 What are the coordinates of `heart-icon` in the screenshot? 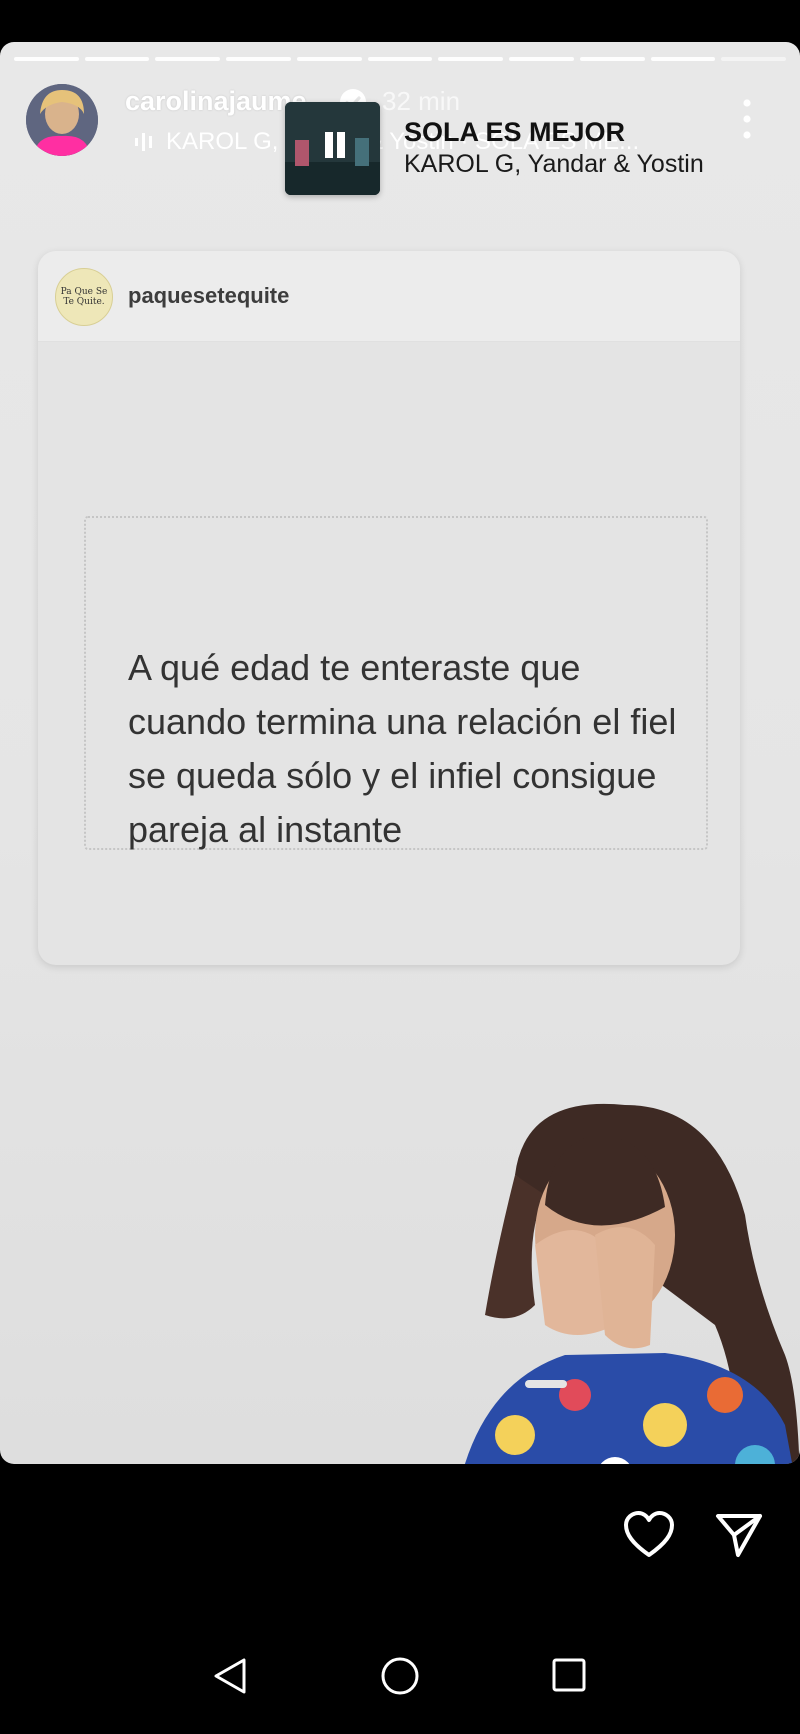 It's located at (649, 1535).